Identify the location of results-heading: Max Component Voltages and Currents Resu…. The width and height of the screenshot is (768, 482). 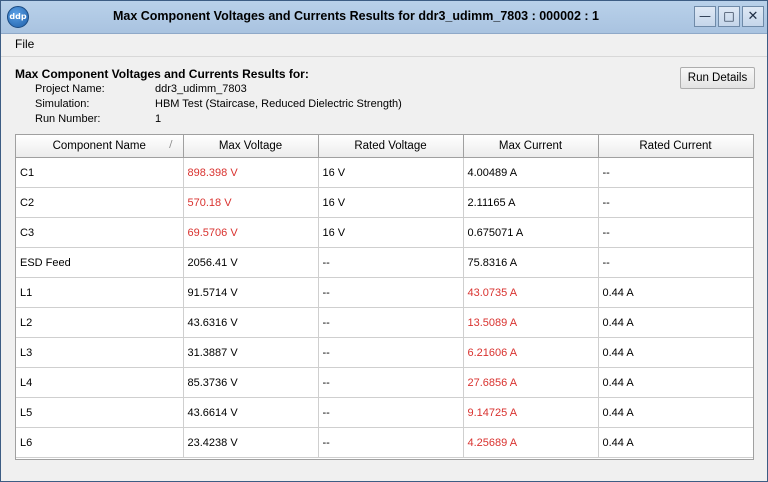
(162, 74).